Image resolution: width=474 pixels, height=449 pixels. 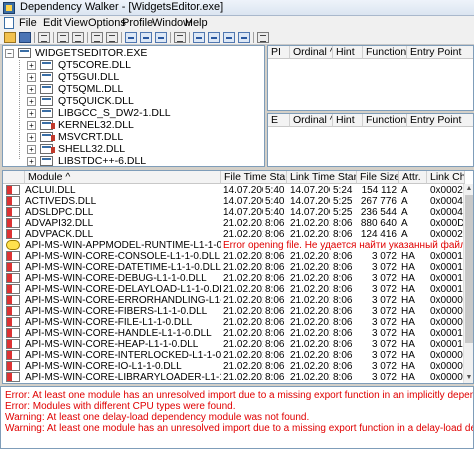 I want to click on module-file-time: 8:06, so click(x=275, y=366).